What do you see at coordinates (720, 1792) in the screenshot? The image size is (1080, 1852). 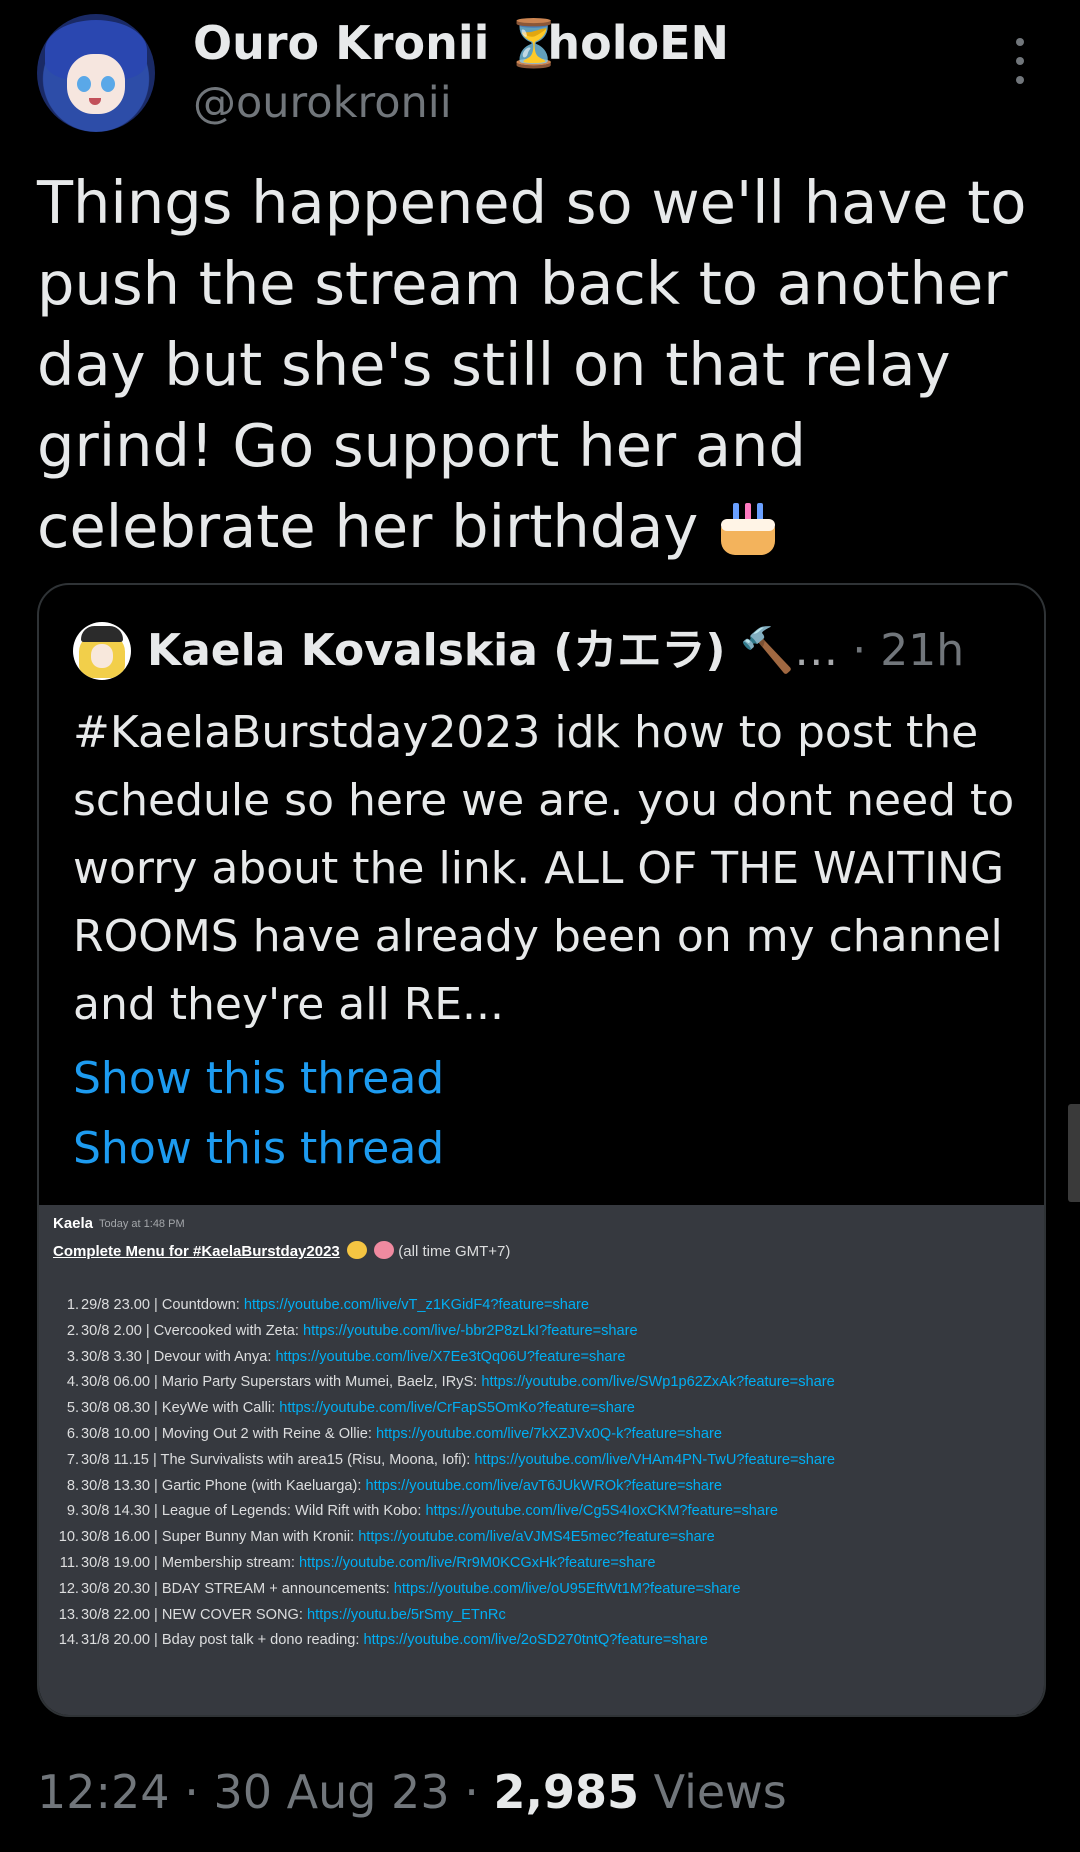 I see `views-label: Views` at bounding box center [720, 1792].